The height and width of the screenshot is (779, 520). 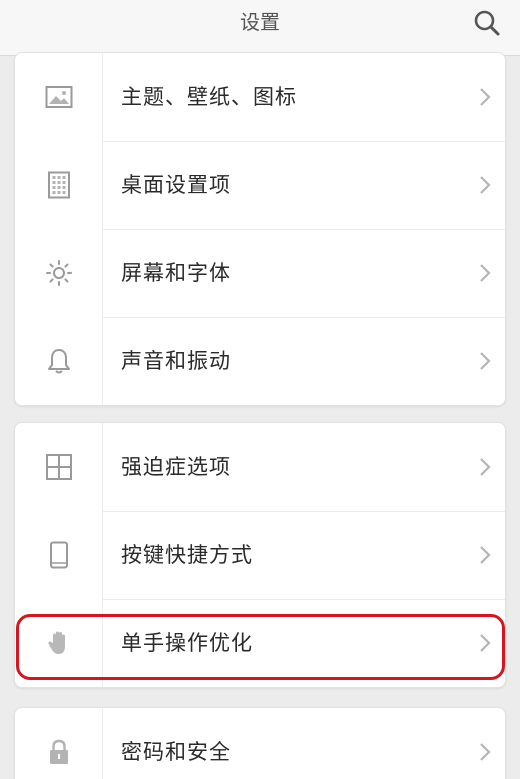 I want to click on settings-item-label: 强迫症选项, so click(x=176, y=467).